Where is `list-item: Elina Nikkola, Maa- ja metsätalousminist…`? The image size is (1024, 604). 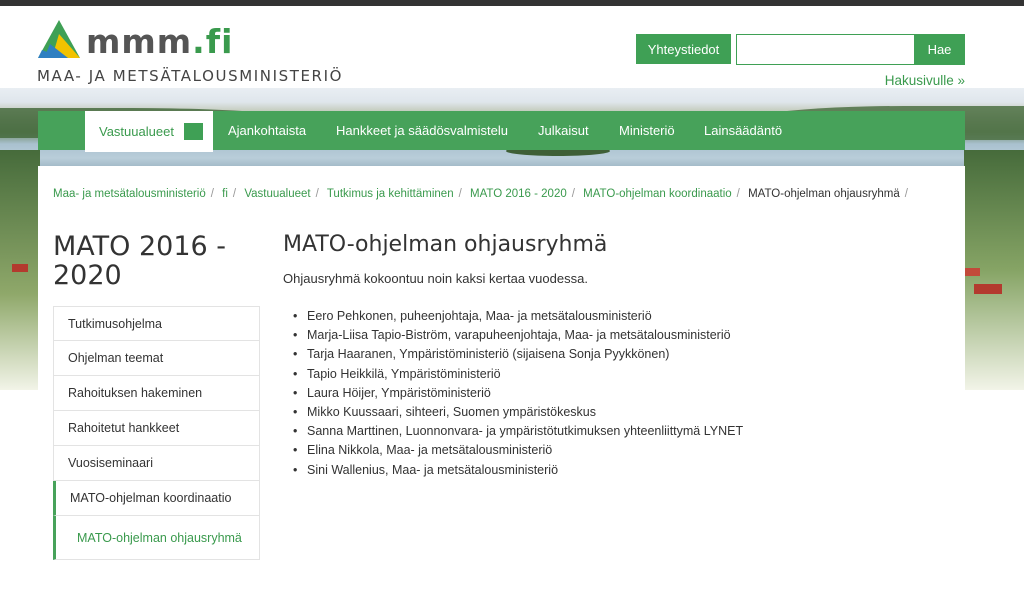 list-item: Elina Nikkola, Maa- ja metsätalousminist… is located at coordinates (518, 450).